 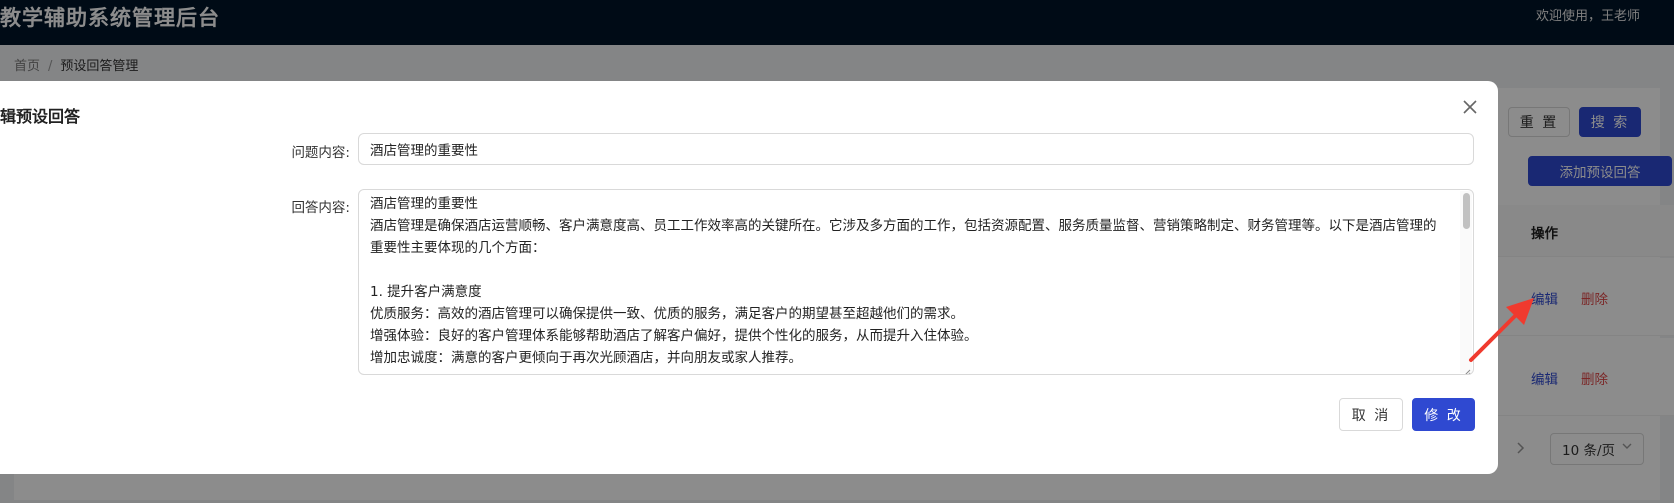 What do you see at coordinates (586, 358) in the screenshot?
I see `answer-line: 增加忠诚度：满意的客户更倾向于再次光顾酒店，并向朋友或家人推荐。` at bounding box center [586, 358].